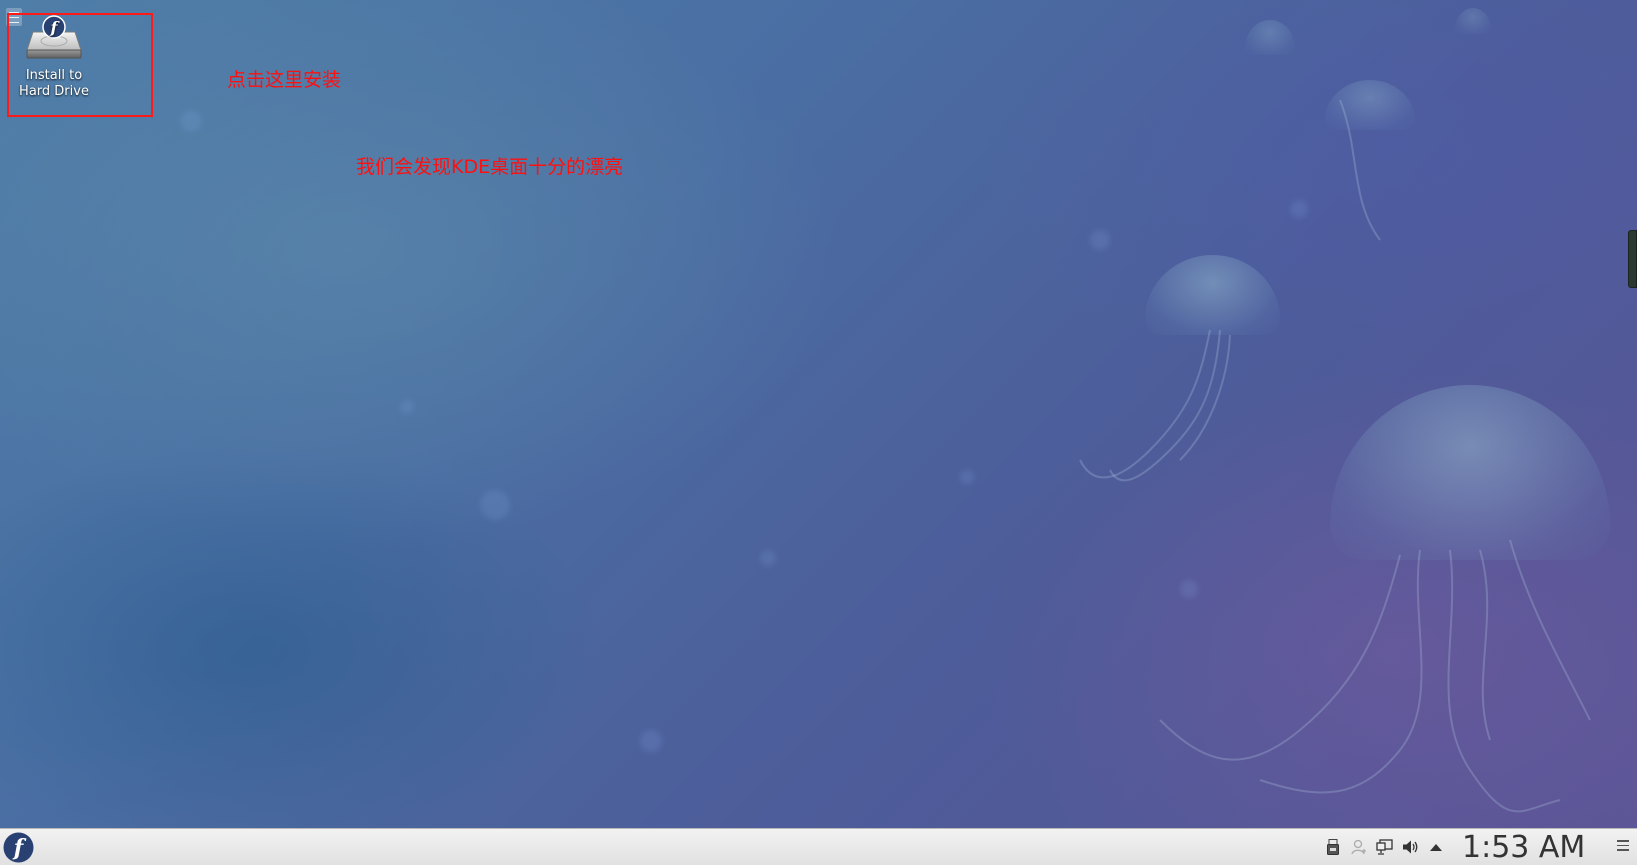 The height and width of the screenshot is (867, 1637). Describe the element at coordinates (1523, 848) in the screenshot. I see `clock: 1:53 AM` at that location.